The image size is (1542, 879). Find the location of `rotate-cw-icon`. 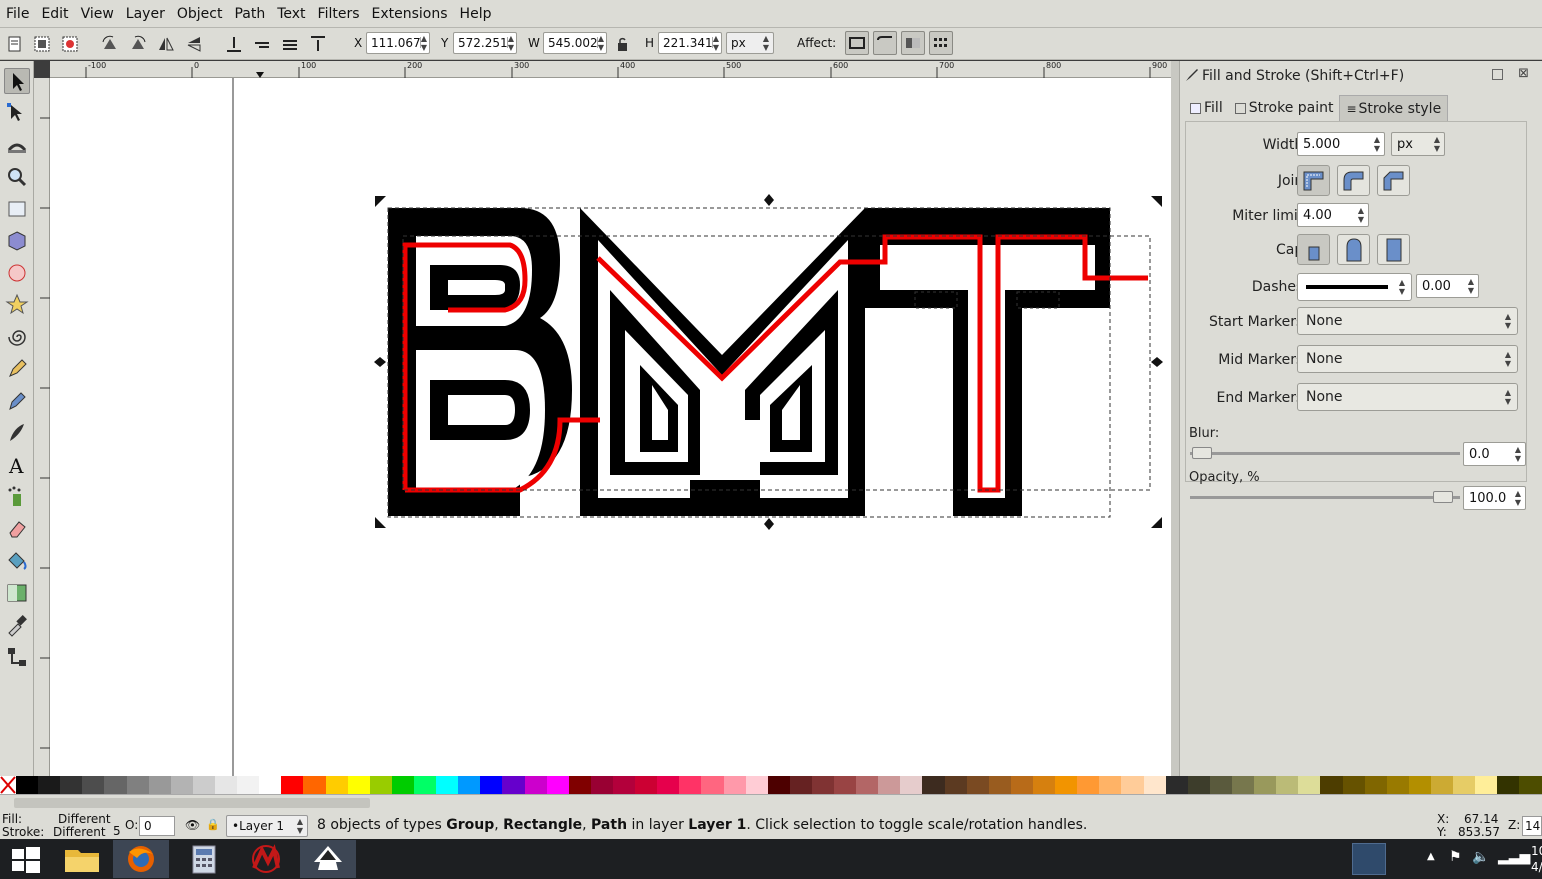

rotate-cw-icon is located at coordinates (138, 44).